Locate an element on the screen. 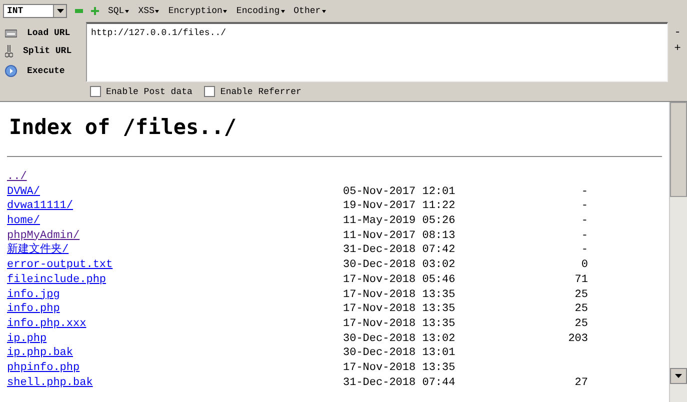 The width and height of the screenshot is (687, 402). file-size: 71 is located at coordinates (581, 280).